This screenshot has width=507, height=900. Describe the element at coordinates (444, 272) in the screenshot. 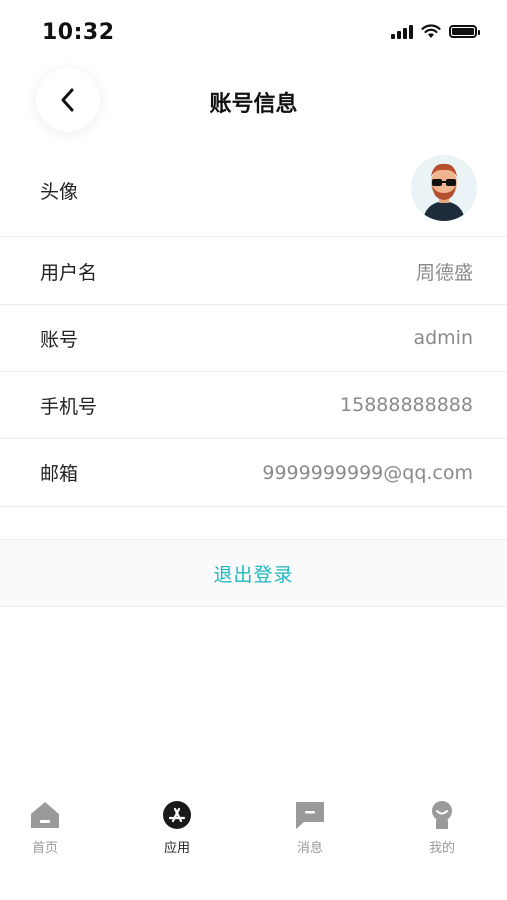

I see `username-value: 周德盛` at that location.